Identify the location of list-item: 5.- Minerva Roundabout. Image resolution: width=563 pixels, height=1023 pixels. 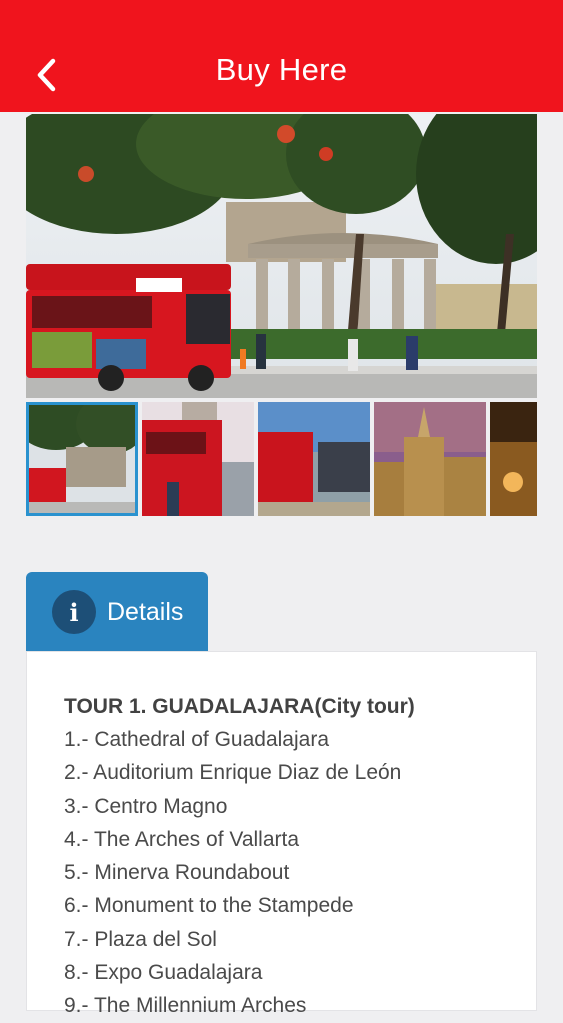
(177, 873).